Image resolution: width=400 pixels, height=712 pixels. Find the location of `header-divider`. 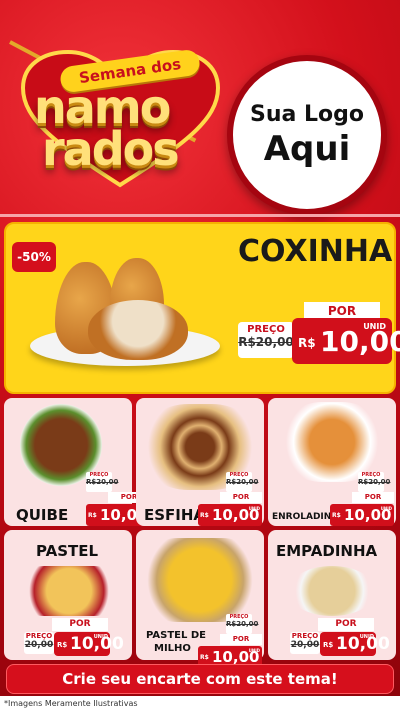

header-divider is located at coordinates (200, 215).